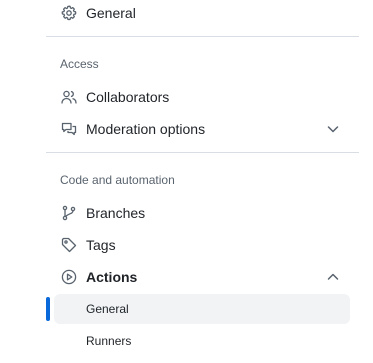 The image size is (373, 363). I want to click on sidebar-subitem-actions-general: General, so click(202, 309).